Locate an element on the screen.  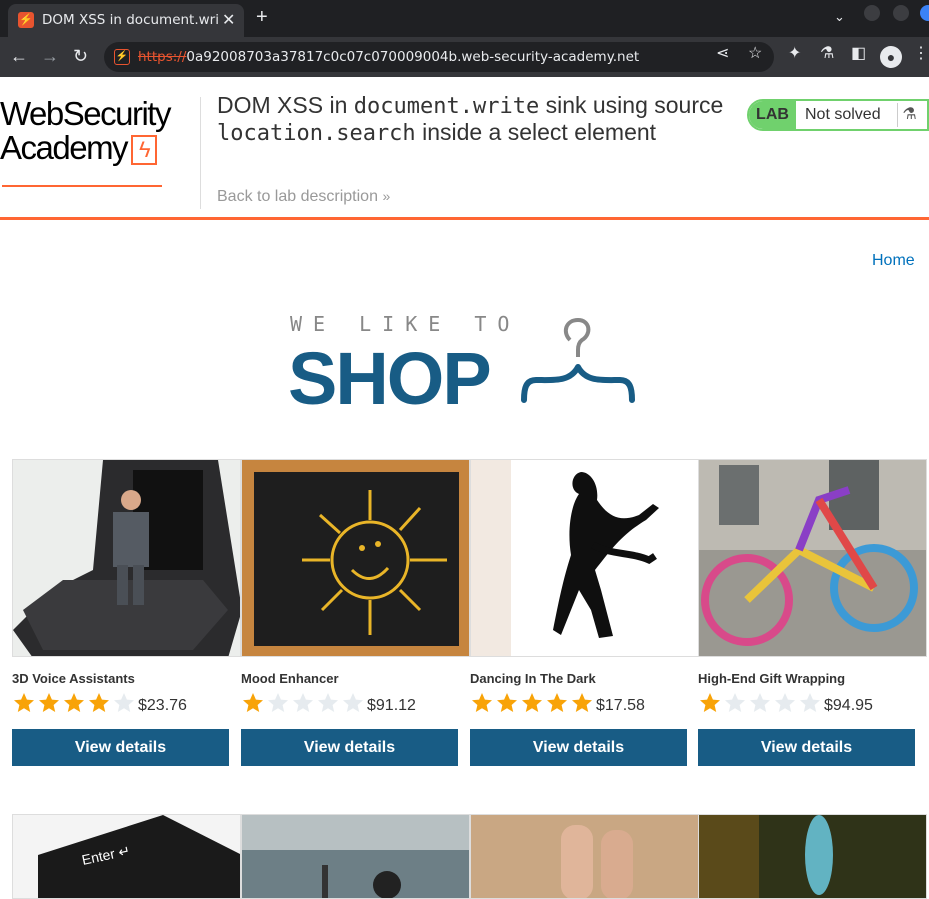
side-panel-icon: ◧ is located at coordinates (858, 53).